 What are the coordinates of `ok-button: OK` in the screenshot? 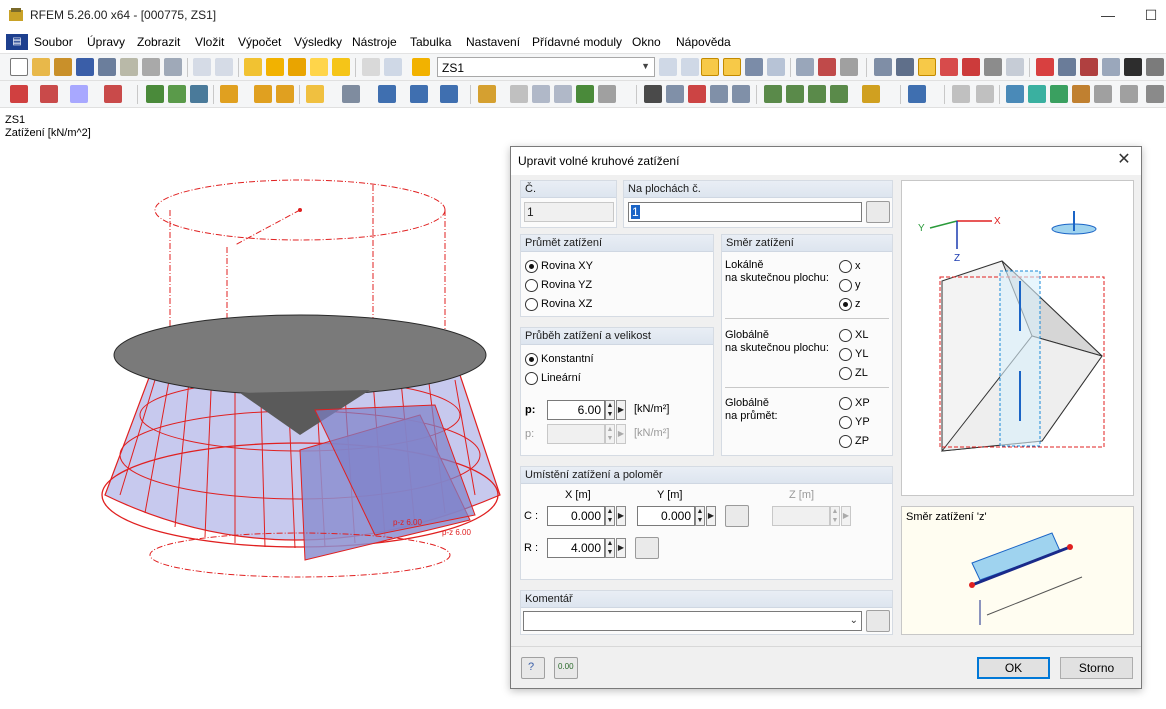 It's located at (1013, 668).